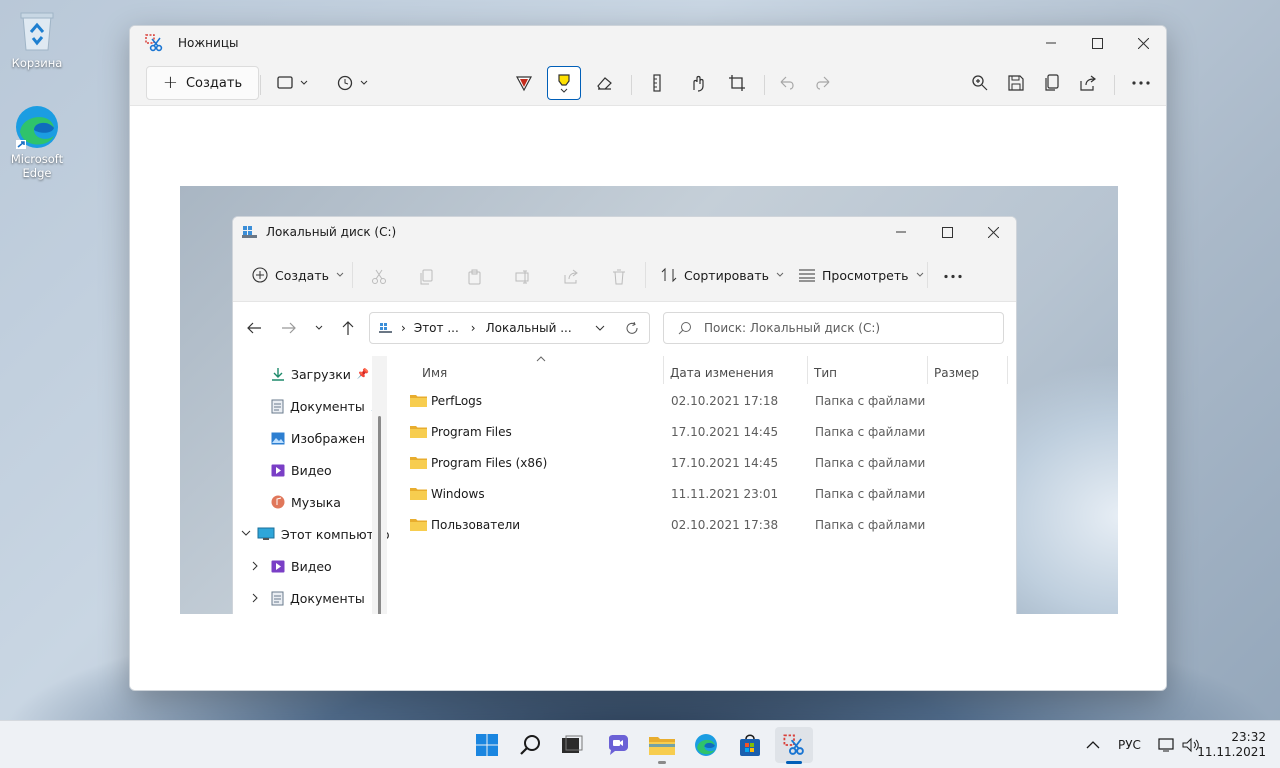  Describe the element at coordinates (750, 745) in the screenshot. I see `store-taskbar-button` at that location.